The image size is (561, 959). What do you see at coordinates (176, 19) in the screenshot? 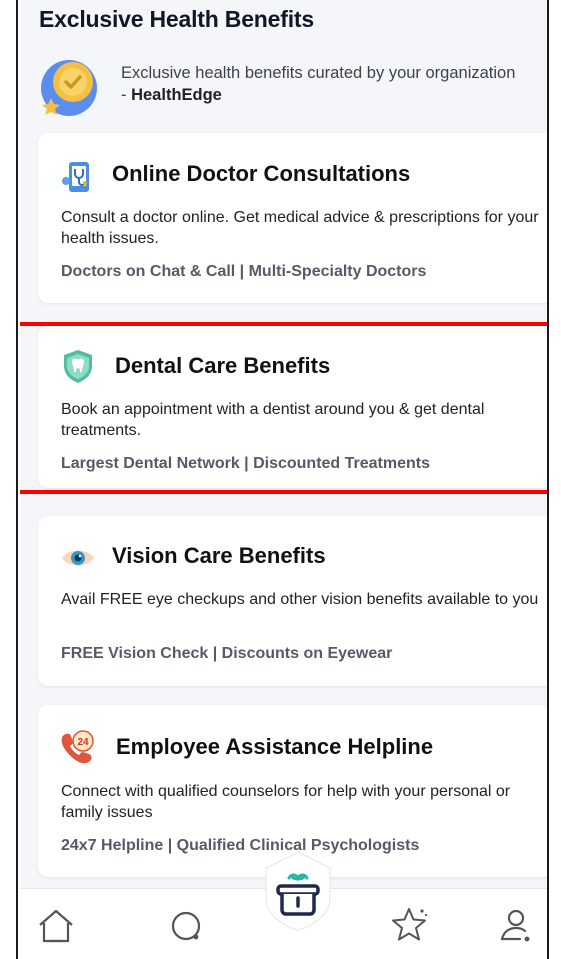
I see `page-title: Exclusive Health Benefits` at bounding box center [176, 19].